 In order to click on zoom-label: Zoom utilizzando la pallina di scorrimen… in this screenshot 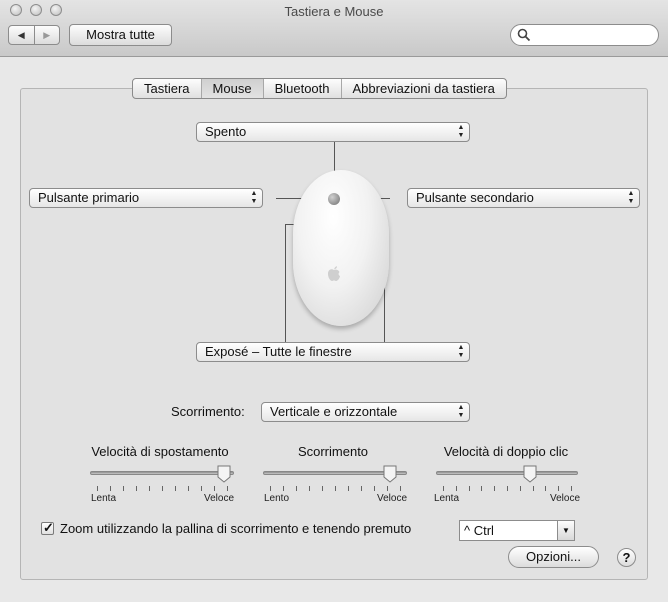, I will do `click(236, 528)`.